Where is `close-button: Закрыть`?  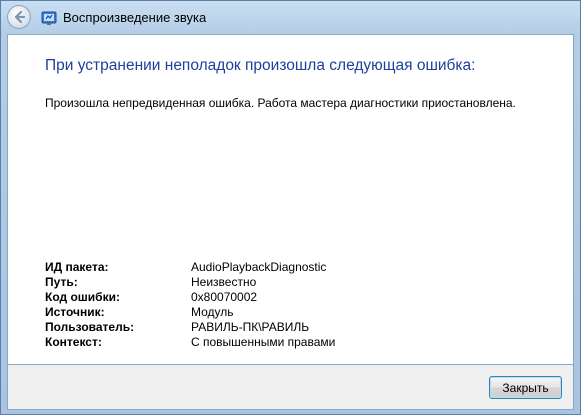
close-button: Закрыть is located at coordinates (525, 387).